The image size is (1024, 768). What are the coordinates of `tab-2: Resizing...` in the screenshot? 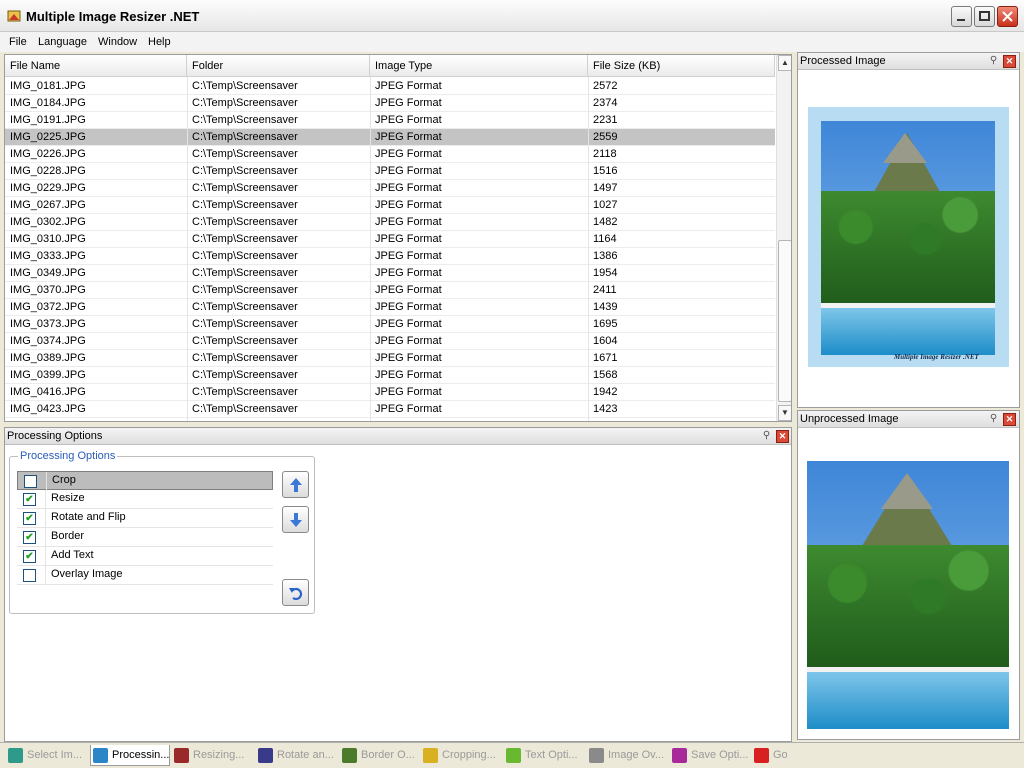 It's located at (213, 755).